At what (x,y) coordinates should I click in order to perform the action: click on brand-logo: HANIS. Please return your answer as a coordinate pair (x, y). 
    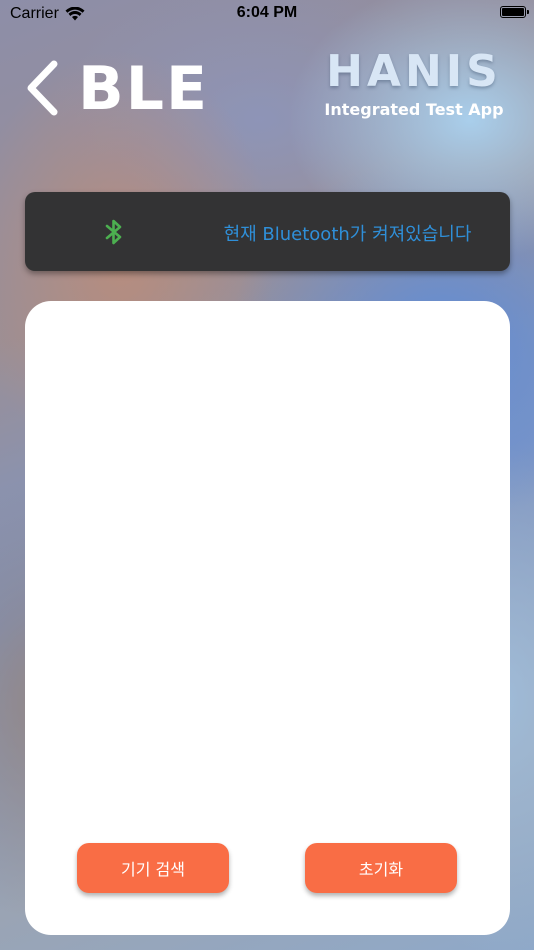
    Looking at the image, I should click on (414, 71).